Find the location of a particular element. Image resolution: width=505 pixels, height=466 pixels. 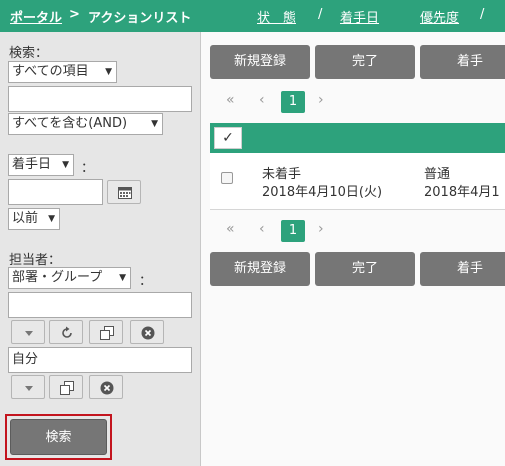

date-input is located at coordinates (55, 192).